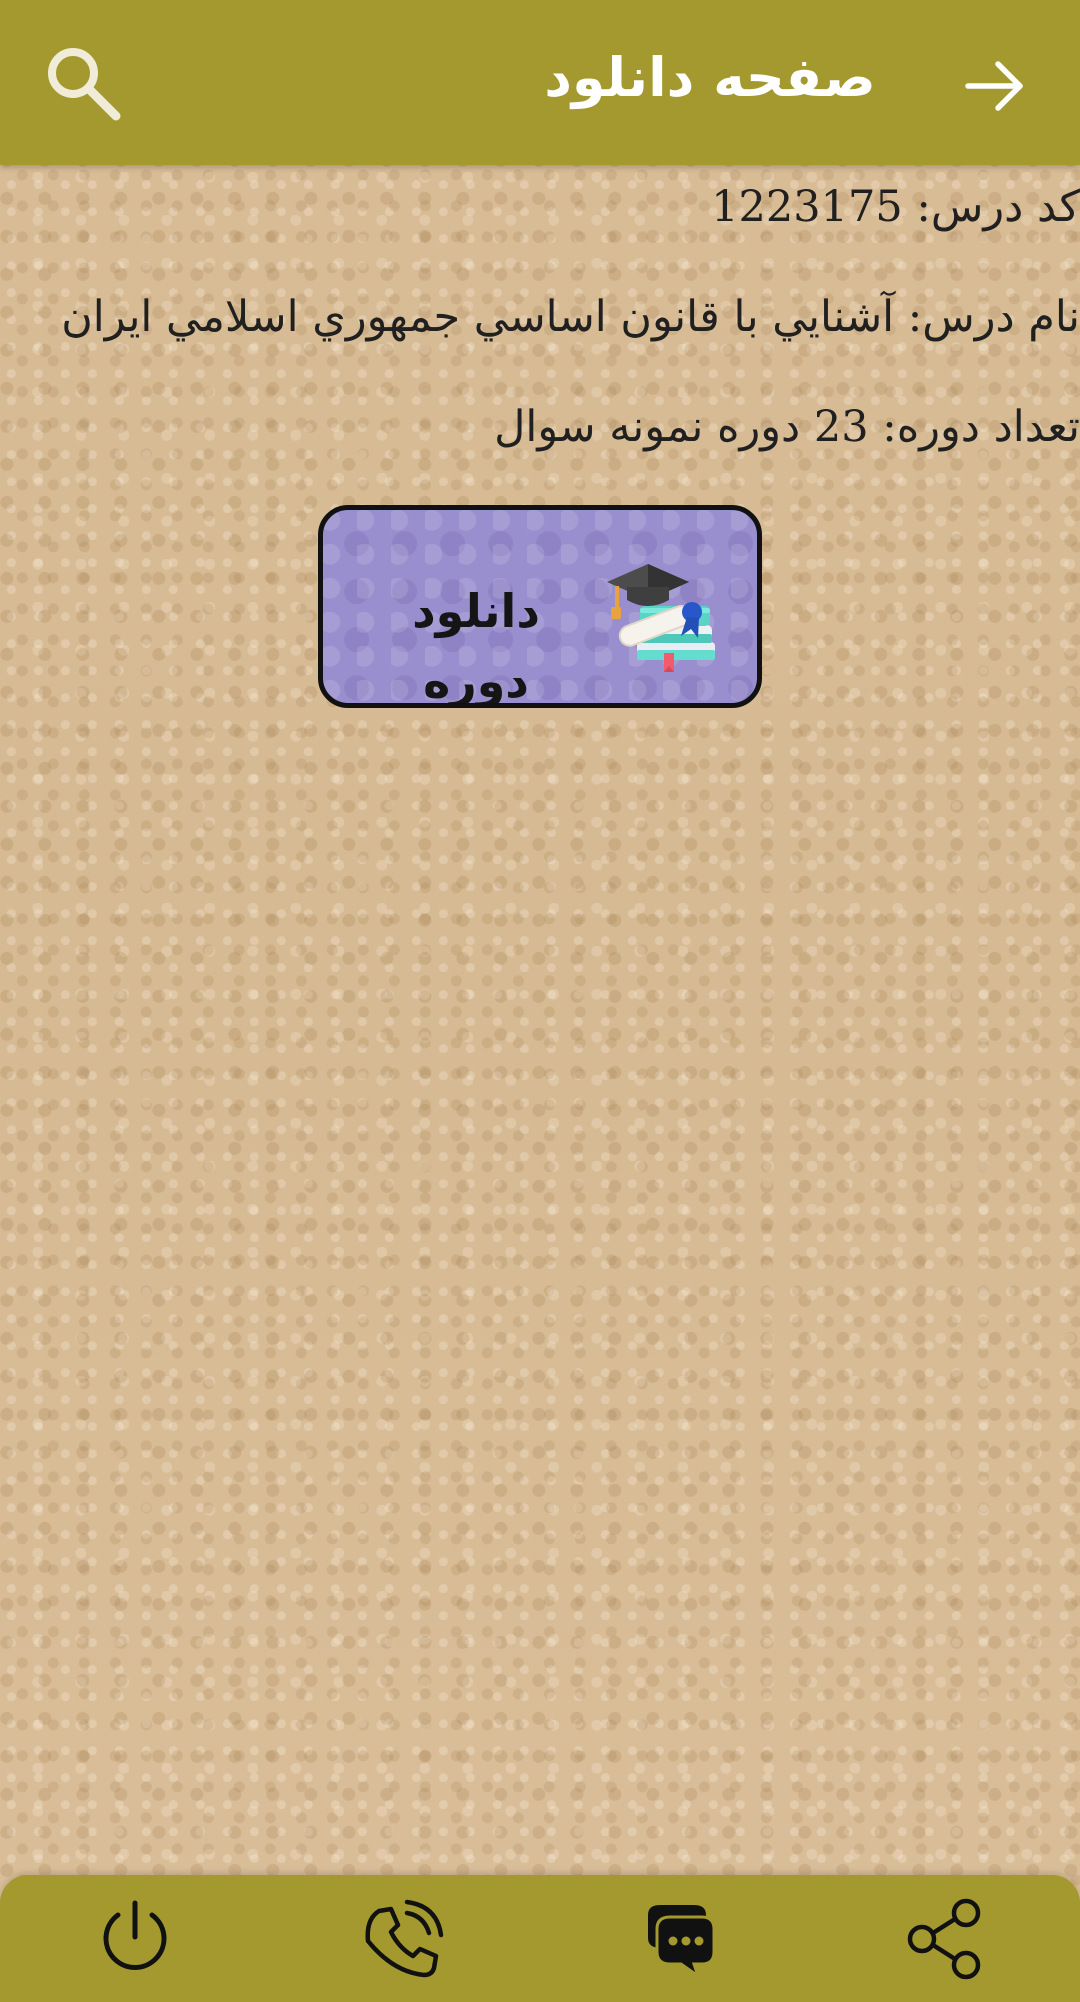 Image resolution: width=1080 pixels, height=2002 pixels. What do you see at coordinates (540, 82) in the screenshot?
I see `top-app-bar: صفحه دانلود` at bounding box center [540, 82].